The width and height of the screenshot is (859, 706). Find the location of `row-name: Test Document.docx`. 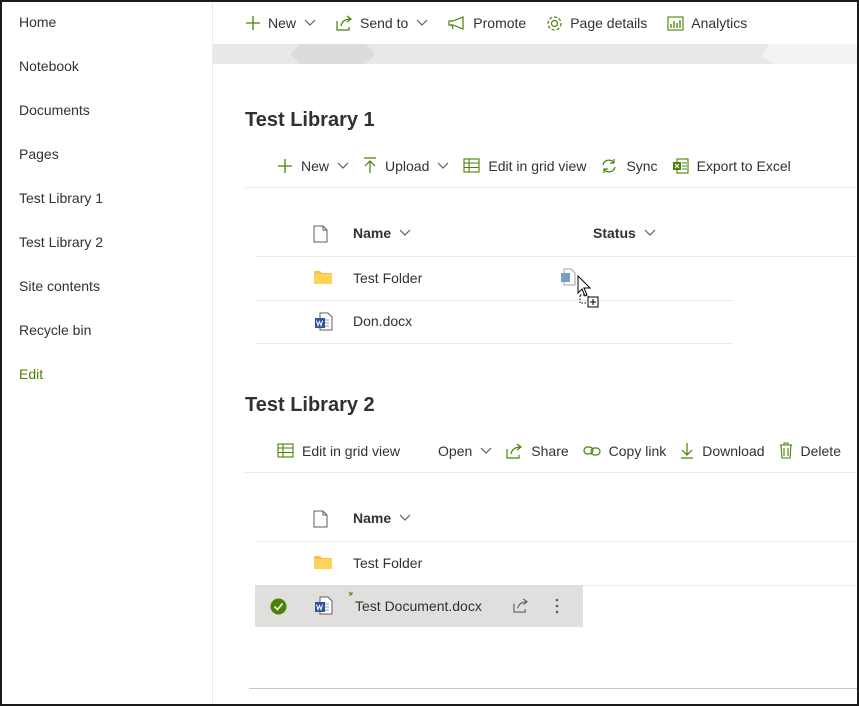

row-name: Test Document.docx is located at coordinates (418, 606).